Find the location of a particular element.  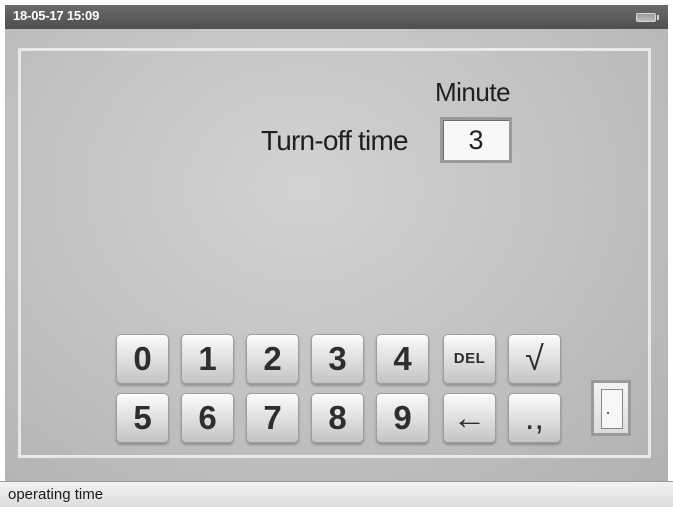

key-0: 0 is located at coordinates (142, 359).